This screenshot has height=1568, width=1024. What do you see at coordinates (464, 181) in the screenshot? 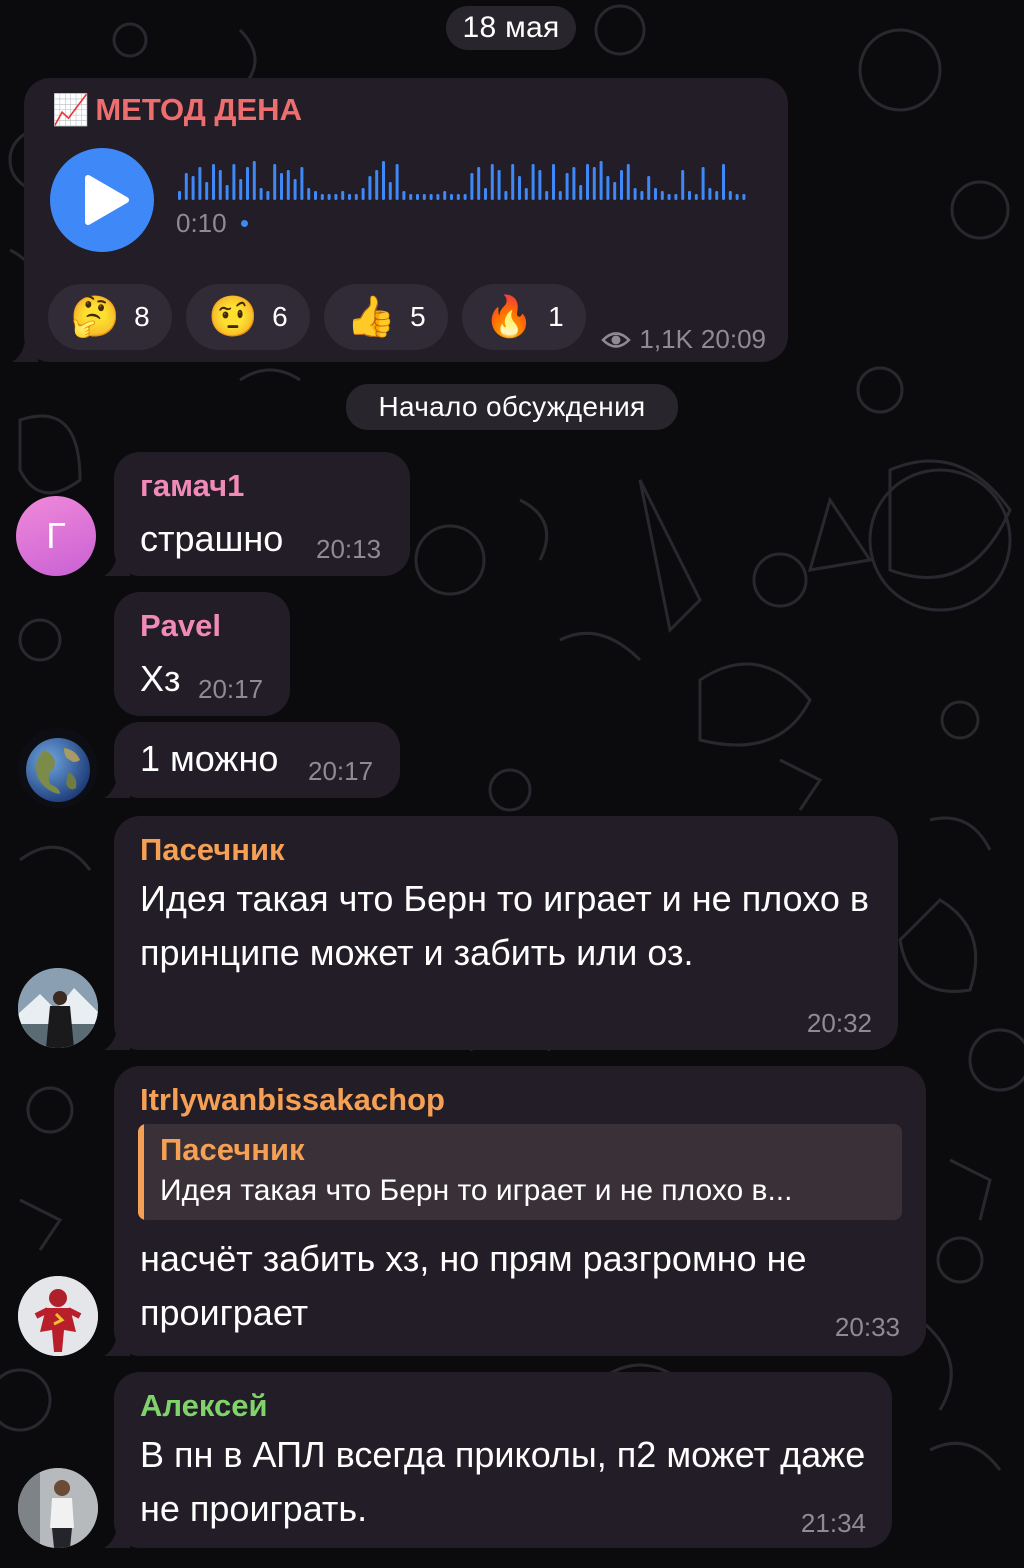
I see `voice-waveform` at bounding box center [464, 181].